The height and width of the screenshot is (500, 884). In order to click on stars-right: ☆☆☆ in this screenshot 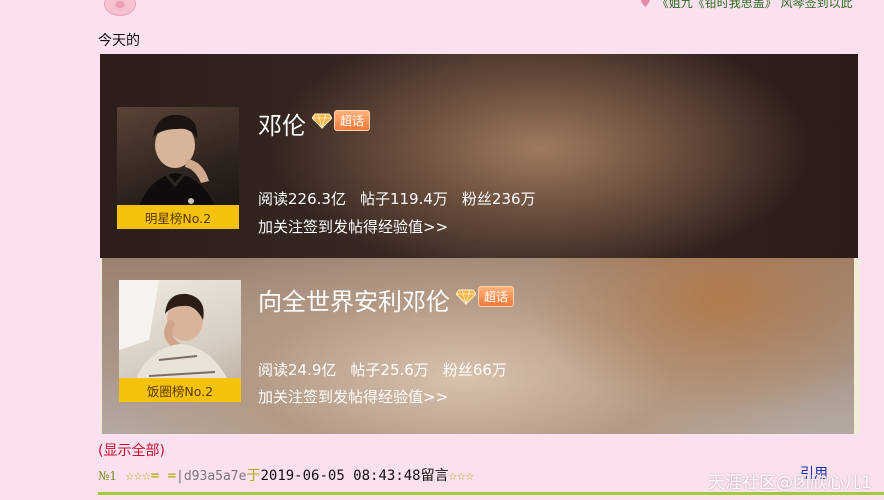, I will do `click(461, 476)`.